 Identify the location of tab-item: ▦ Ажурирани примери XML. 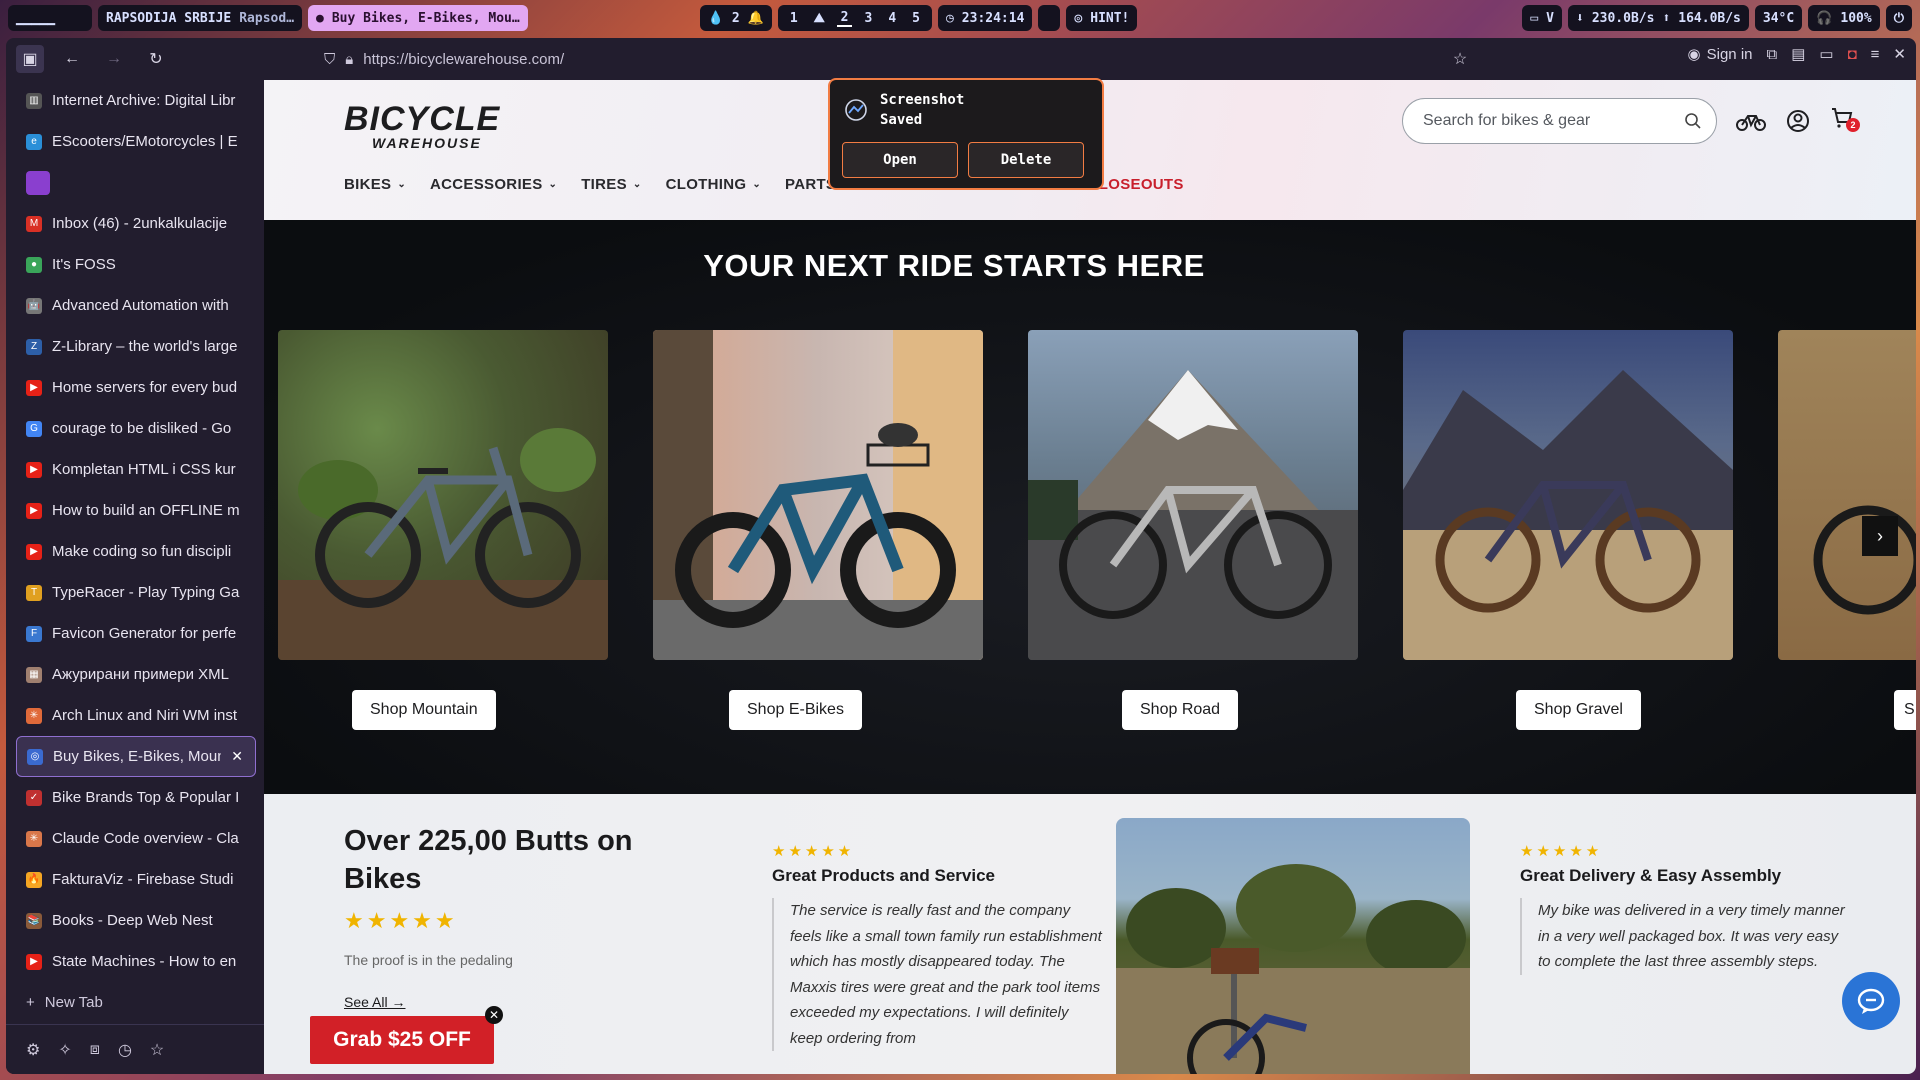
(136, 674).